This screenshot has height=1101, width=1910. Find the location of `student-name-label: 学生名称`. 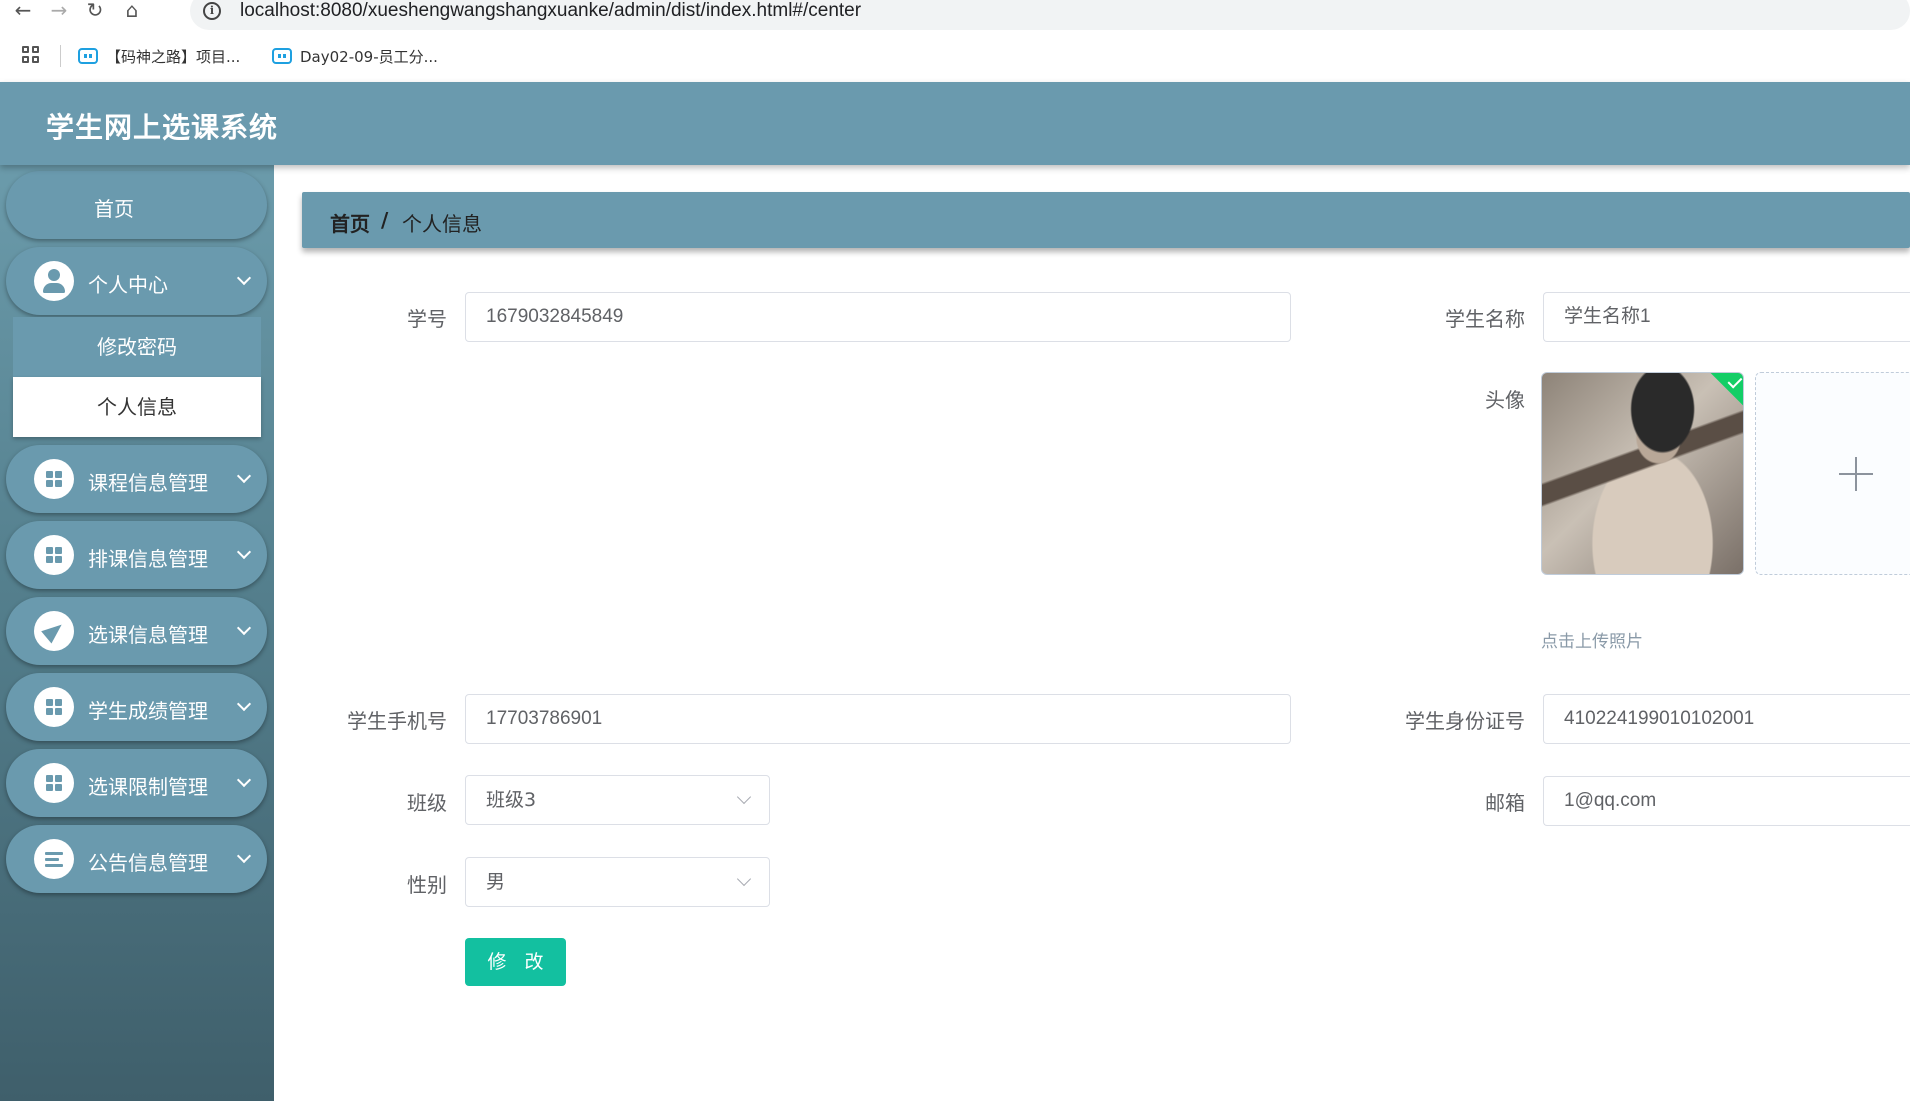

student-name-label: 学生名称 is located at coordinates (1485, 319).